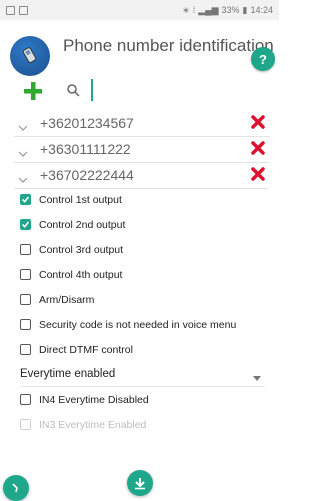 This screenshot has width=320, height=501. Describe the element at coordinates (23, 10) in the screenshot. I see `gallery-icon` at that location.